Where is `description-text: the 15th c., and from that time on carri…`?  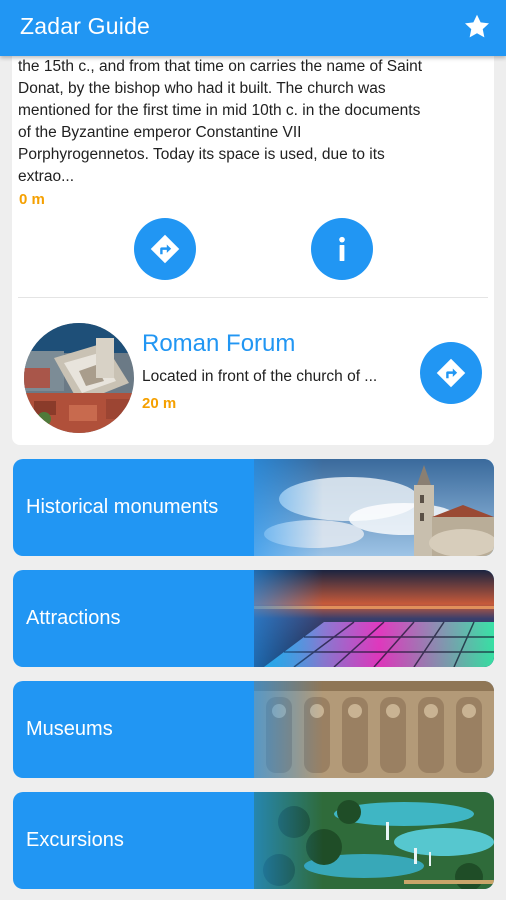
description-text: the 15th c., and from that time on carri… is located at coordinates (220, 121).